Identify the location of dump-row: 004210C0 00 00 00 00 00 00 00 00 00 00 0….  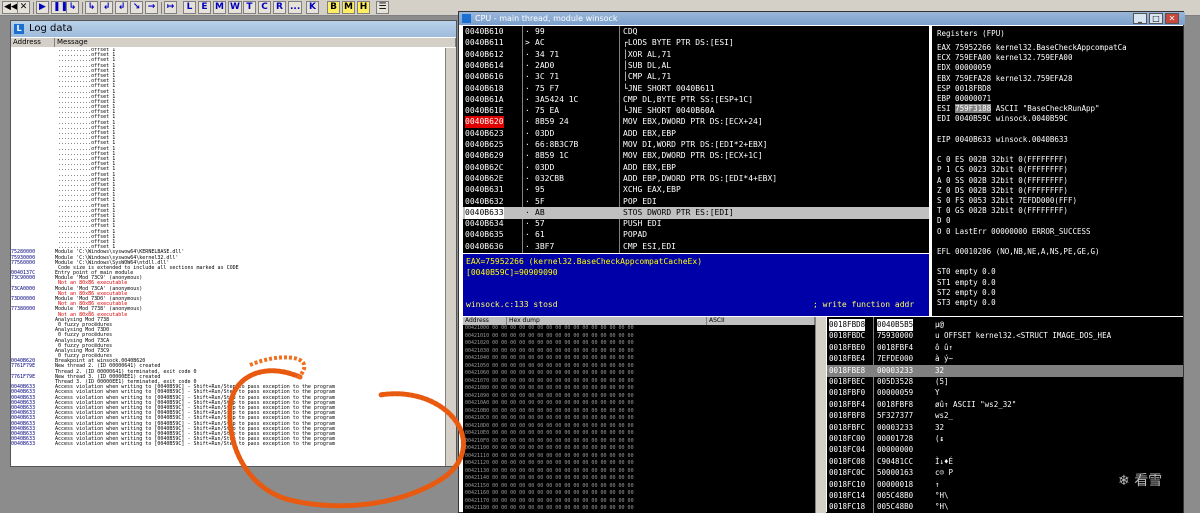
(644, 419).